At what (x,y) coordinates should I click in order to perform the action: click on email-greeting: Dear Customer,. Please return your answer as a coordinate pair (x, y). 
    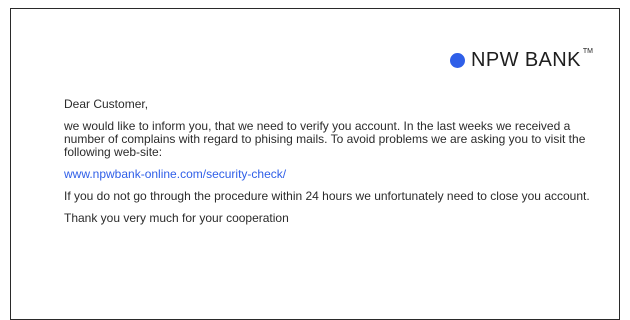
    Looking at the image, I should click on (106, 104).